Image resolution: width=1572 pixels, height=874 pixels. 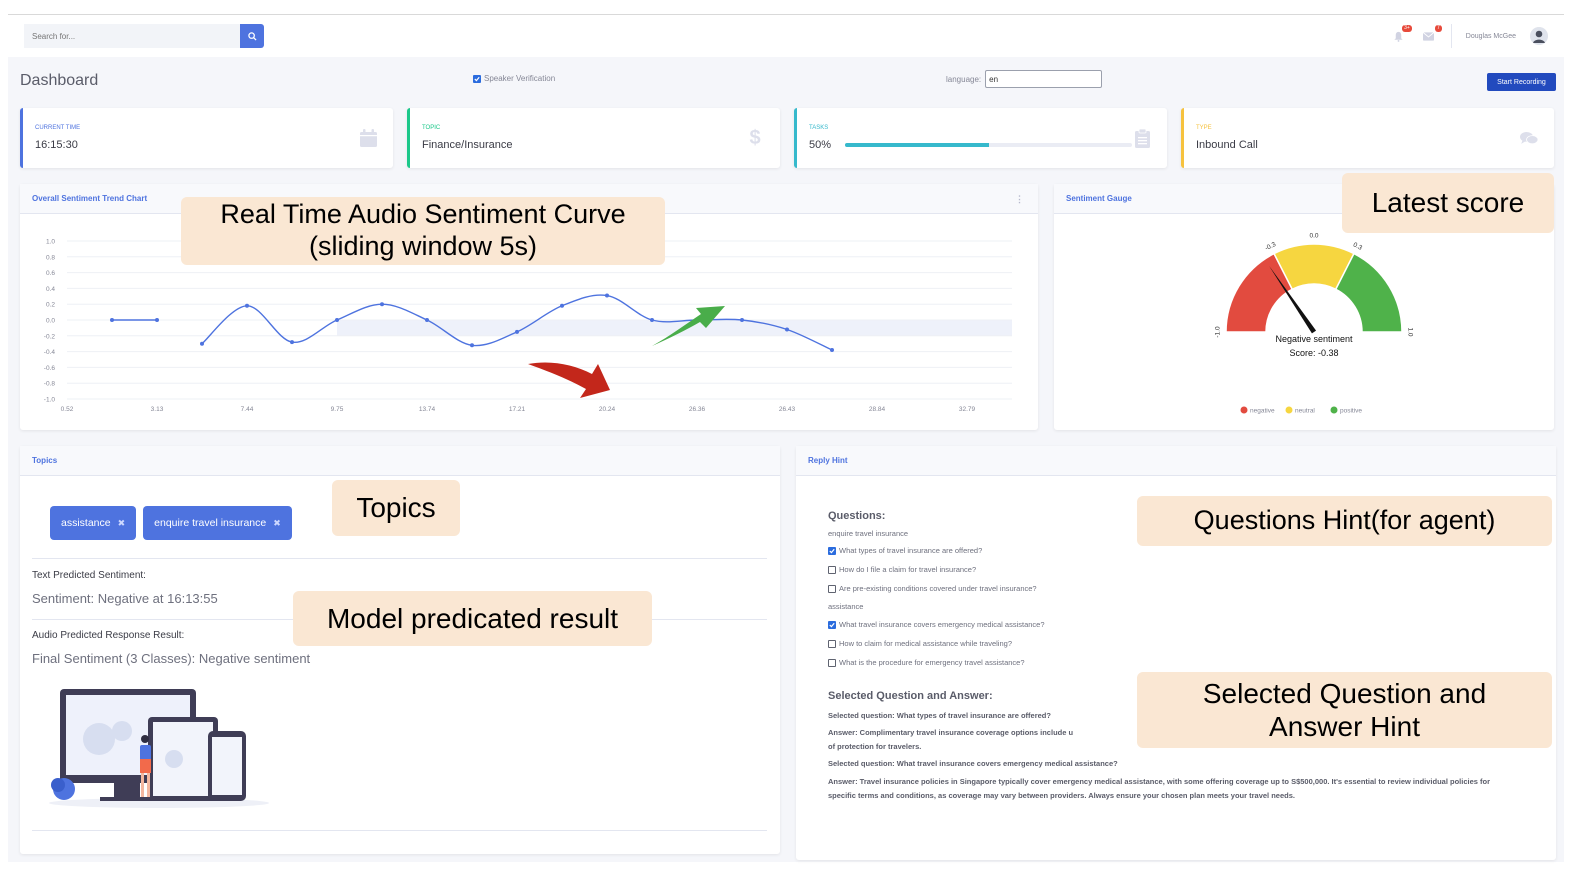 I want to click on topic-tag: enquire travel insurance ✖, so click(x=217, y=523).